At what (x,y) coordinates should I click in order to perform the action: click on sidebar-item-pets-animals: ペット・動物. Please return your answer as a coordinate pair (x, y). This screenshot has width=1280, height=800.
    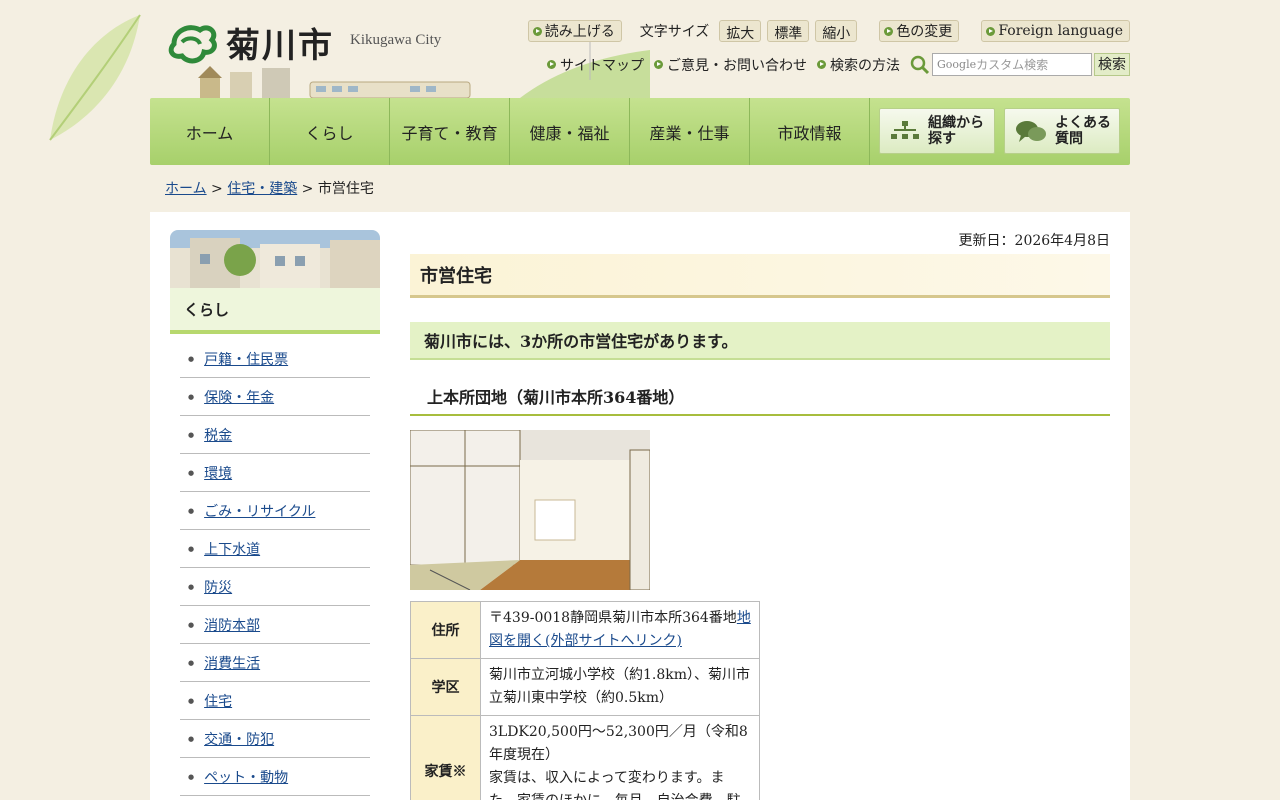
    Looking at the image, I should click on (275, 777).